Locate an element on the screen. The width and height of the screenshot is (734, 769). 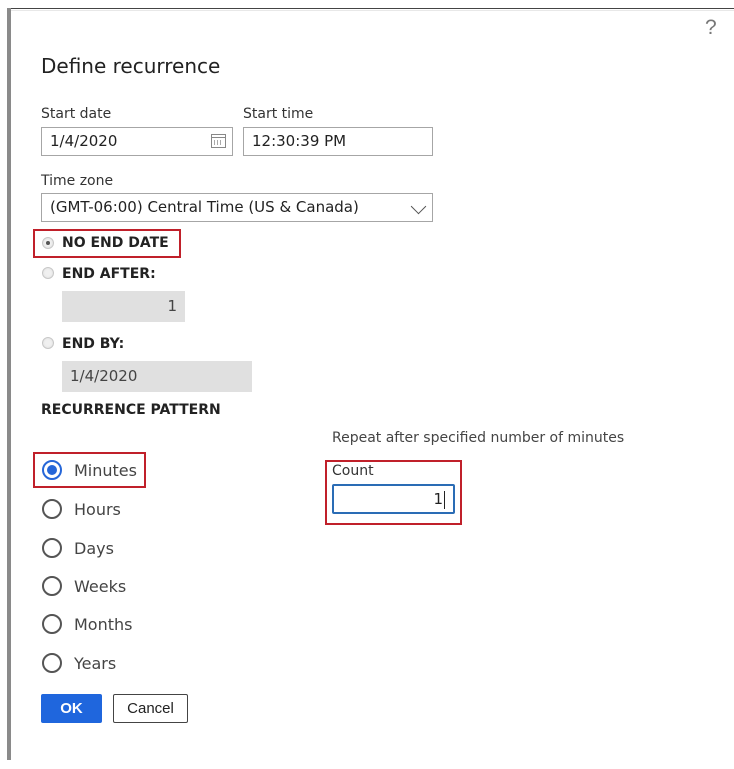
radio-minutes is located at coordinates (52, 470).